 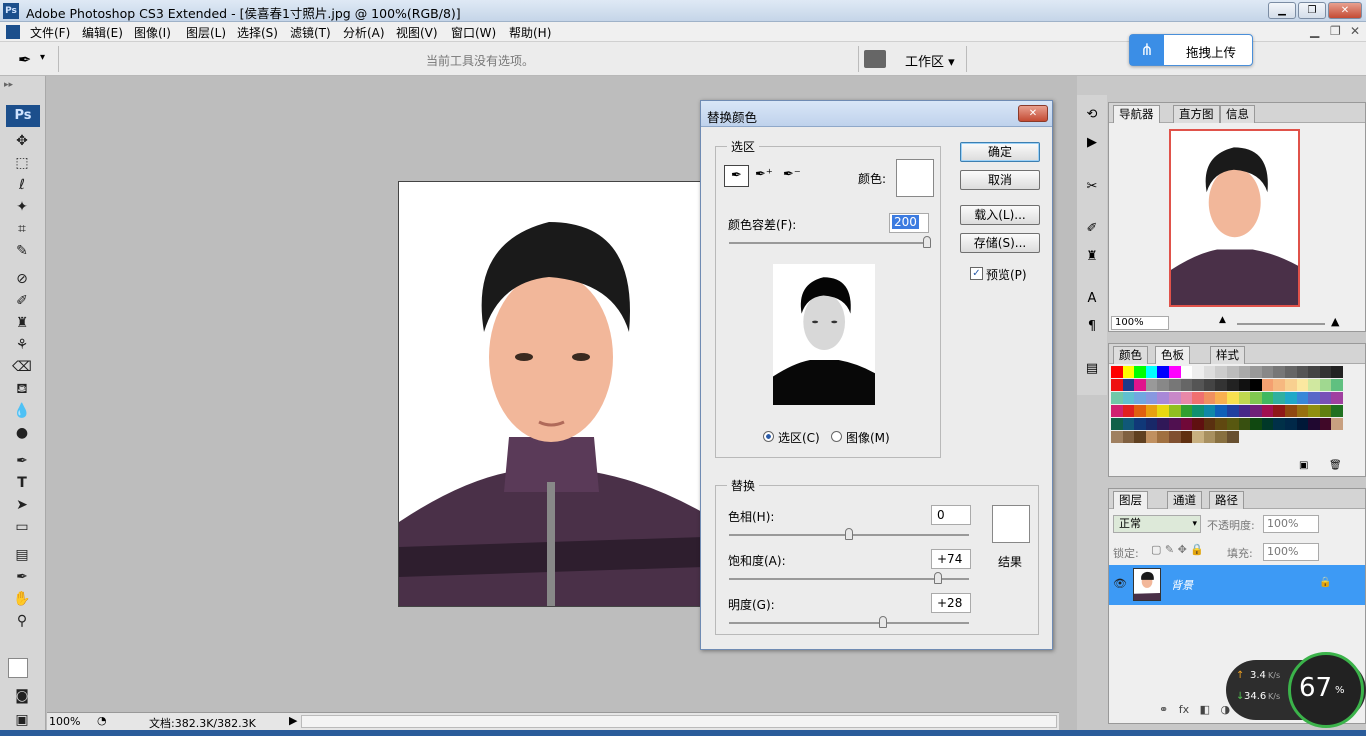 What do you see at coordinates (836, 436) in the screenshot?
I see `radio-image` at bounding box center [836, 436].